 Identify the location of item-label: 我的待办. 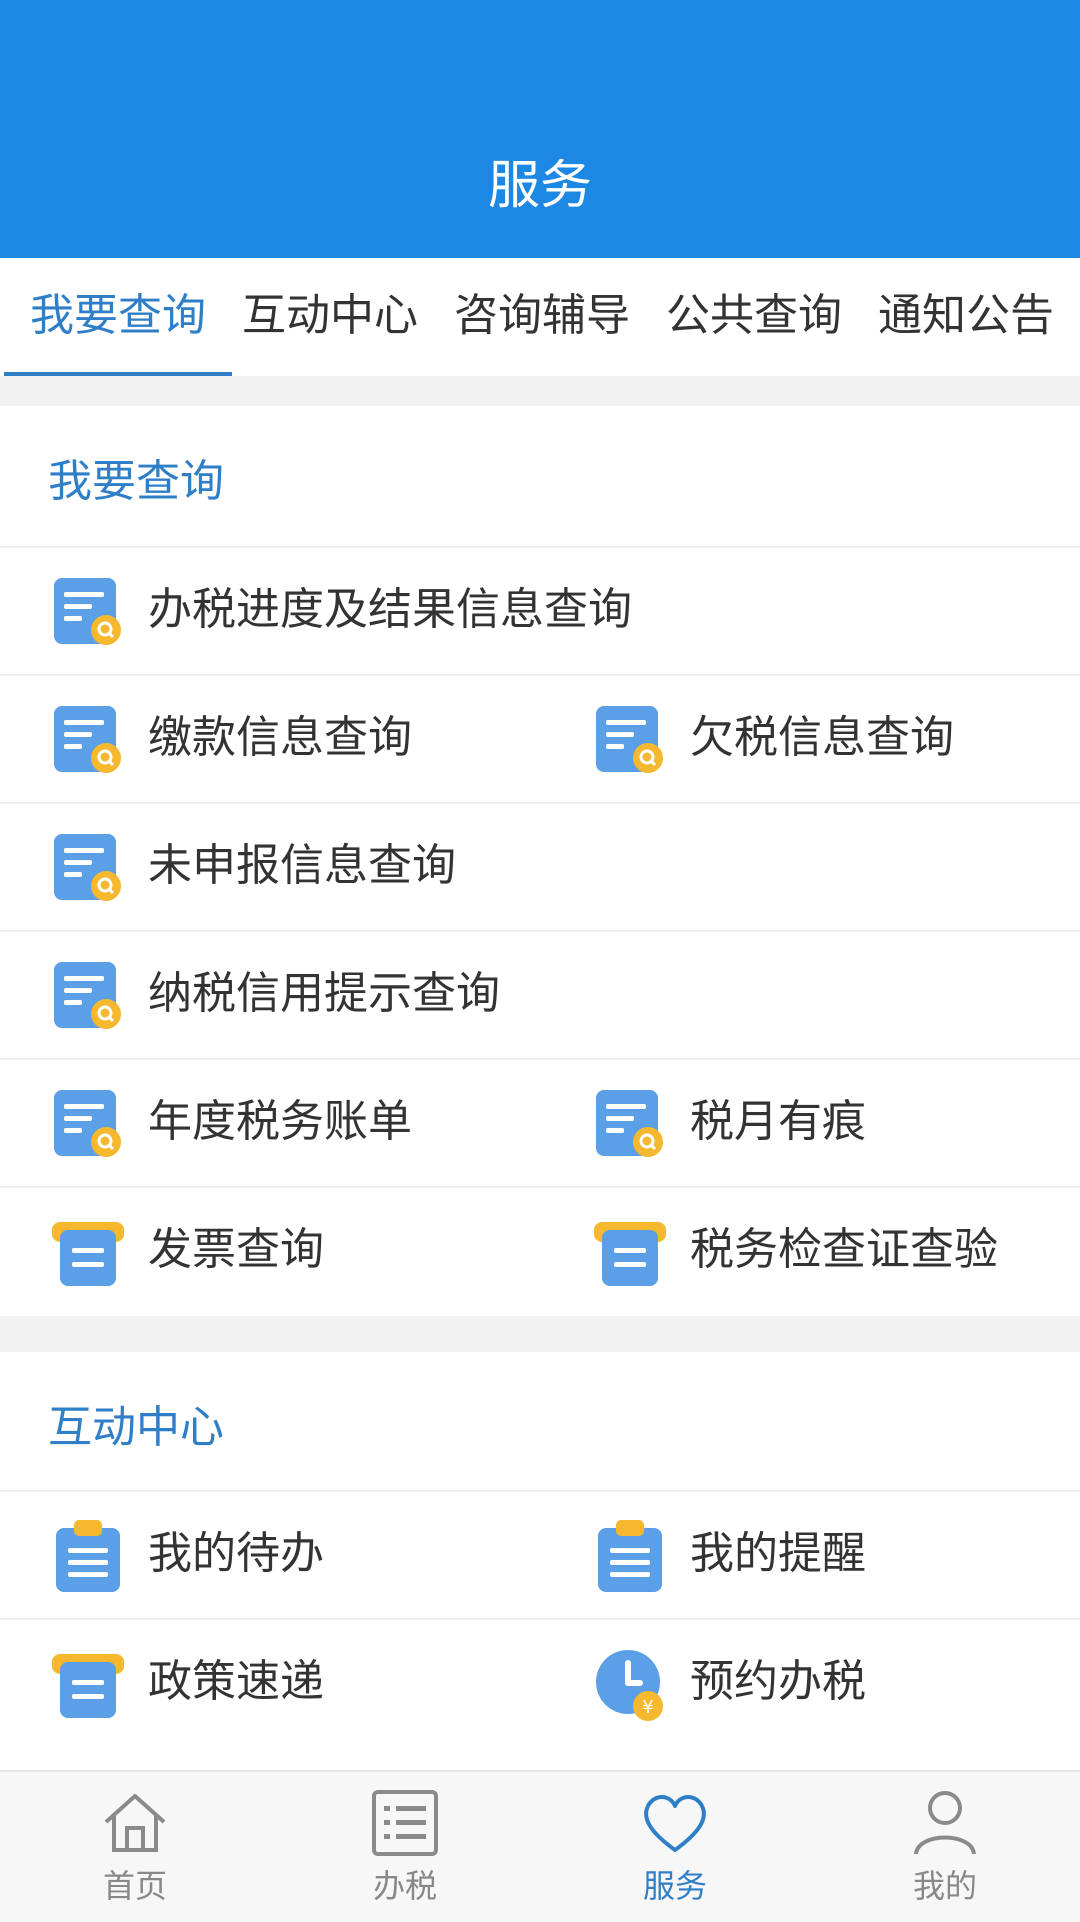
(236, 1553).